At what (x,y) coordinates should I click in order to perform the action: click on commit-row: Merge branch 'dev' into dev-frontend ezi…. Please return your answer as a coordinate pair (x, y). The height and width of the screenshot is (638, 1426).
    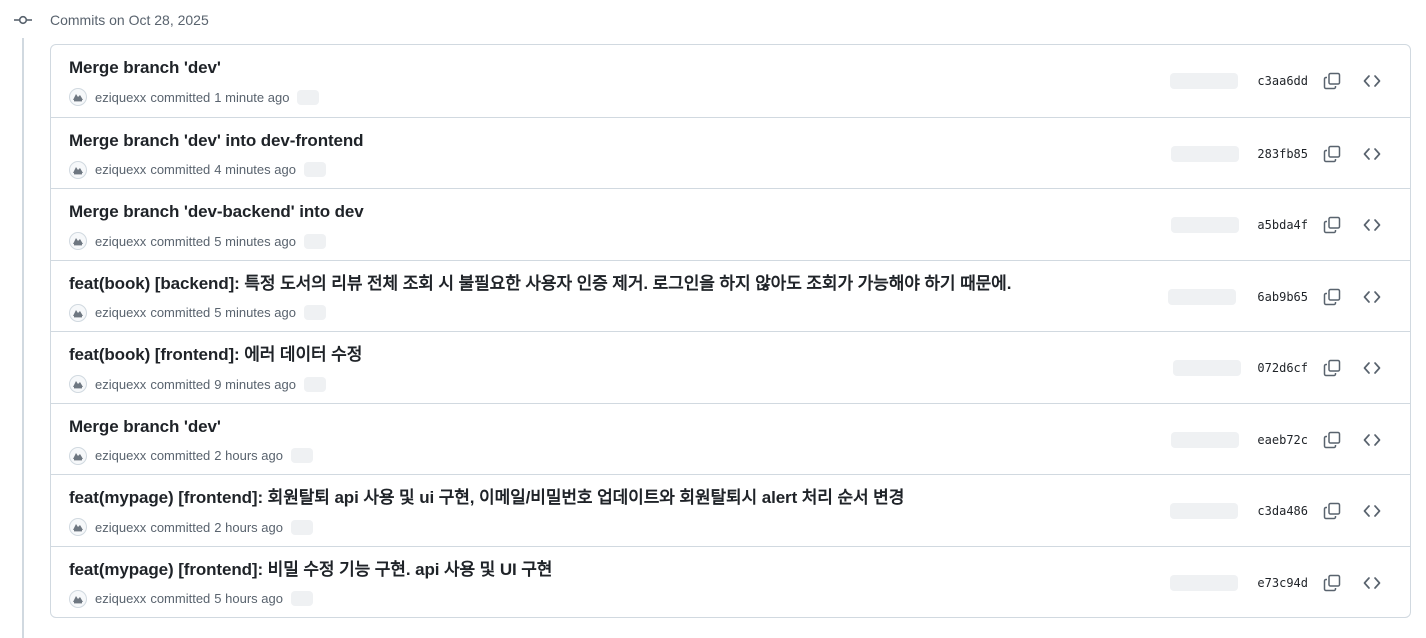
    Looking at the image, I should click on (730, 152).